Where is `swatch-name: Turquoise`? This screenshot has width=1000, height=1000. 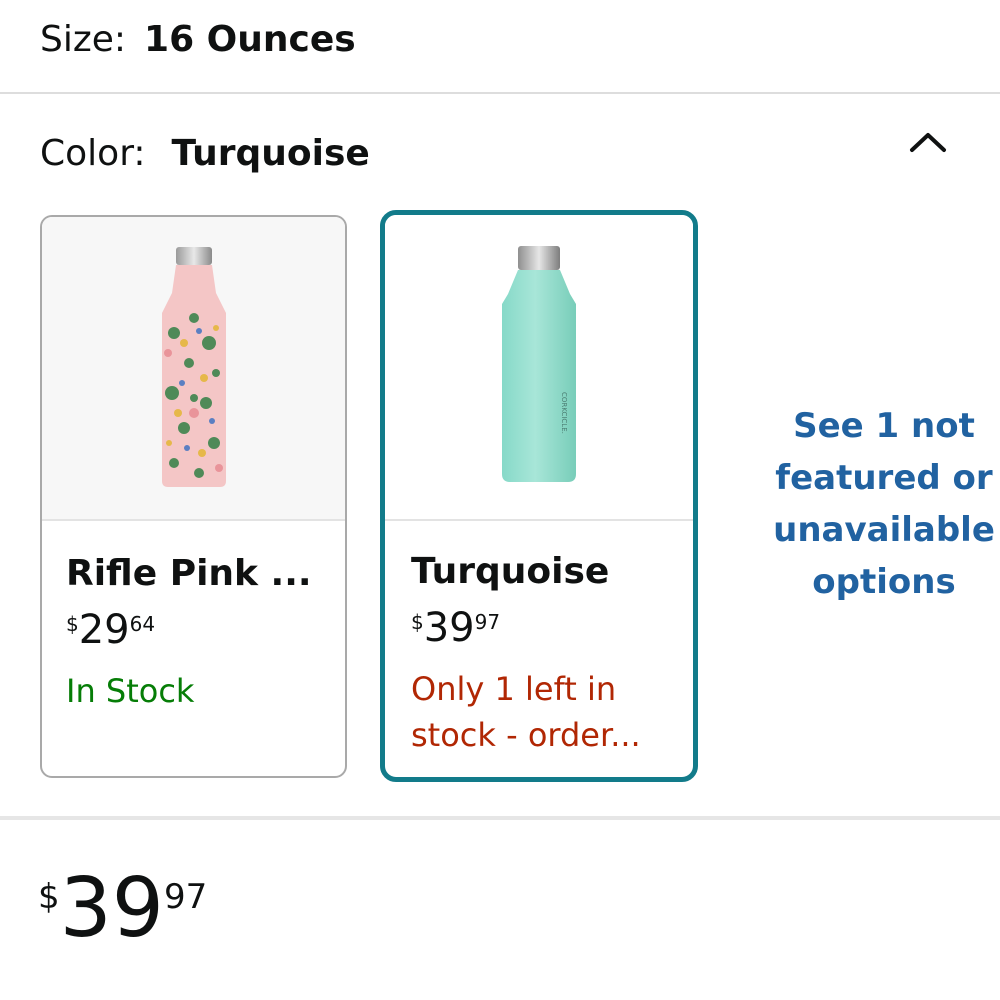
swatch-name: Turquoise is located at coordinates (510, 571).